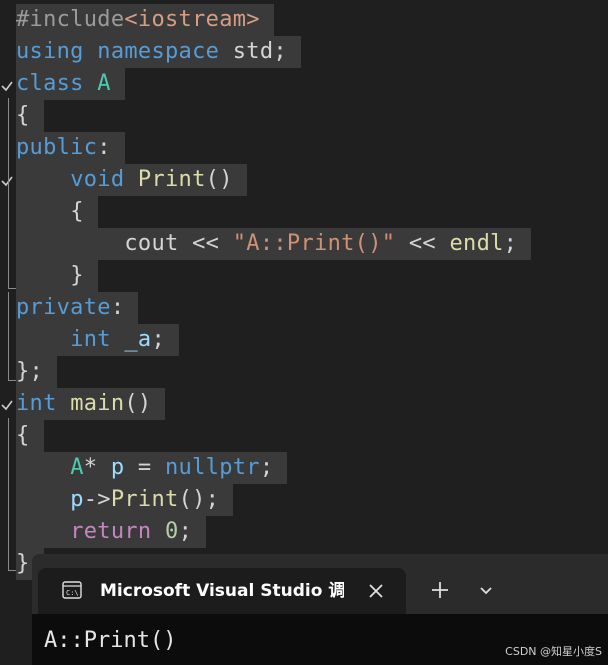 The image size is (608, 665). Describe the element at coordinates (97, 403) in the screenshot. I see `code-token: main` at that location.